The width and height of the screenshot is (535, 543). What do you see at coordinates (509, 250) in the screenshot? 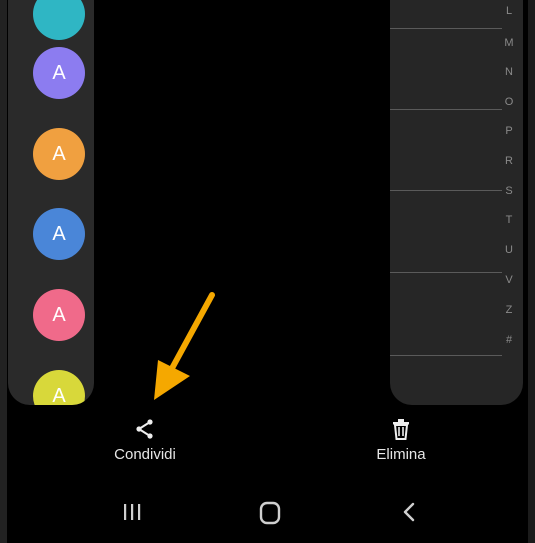
I see `index-letter: U` at bounding box center [509, 250].